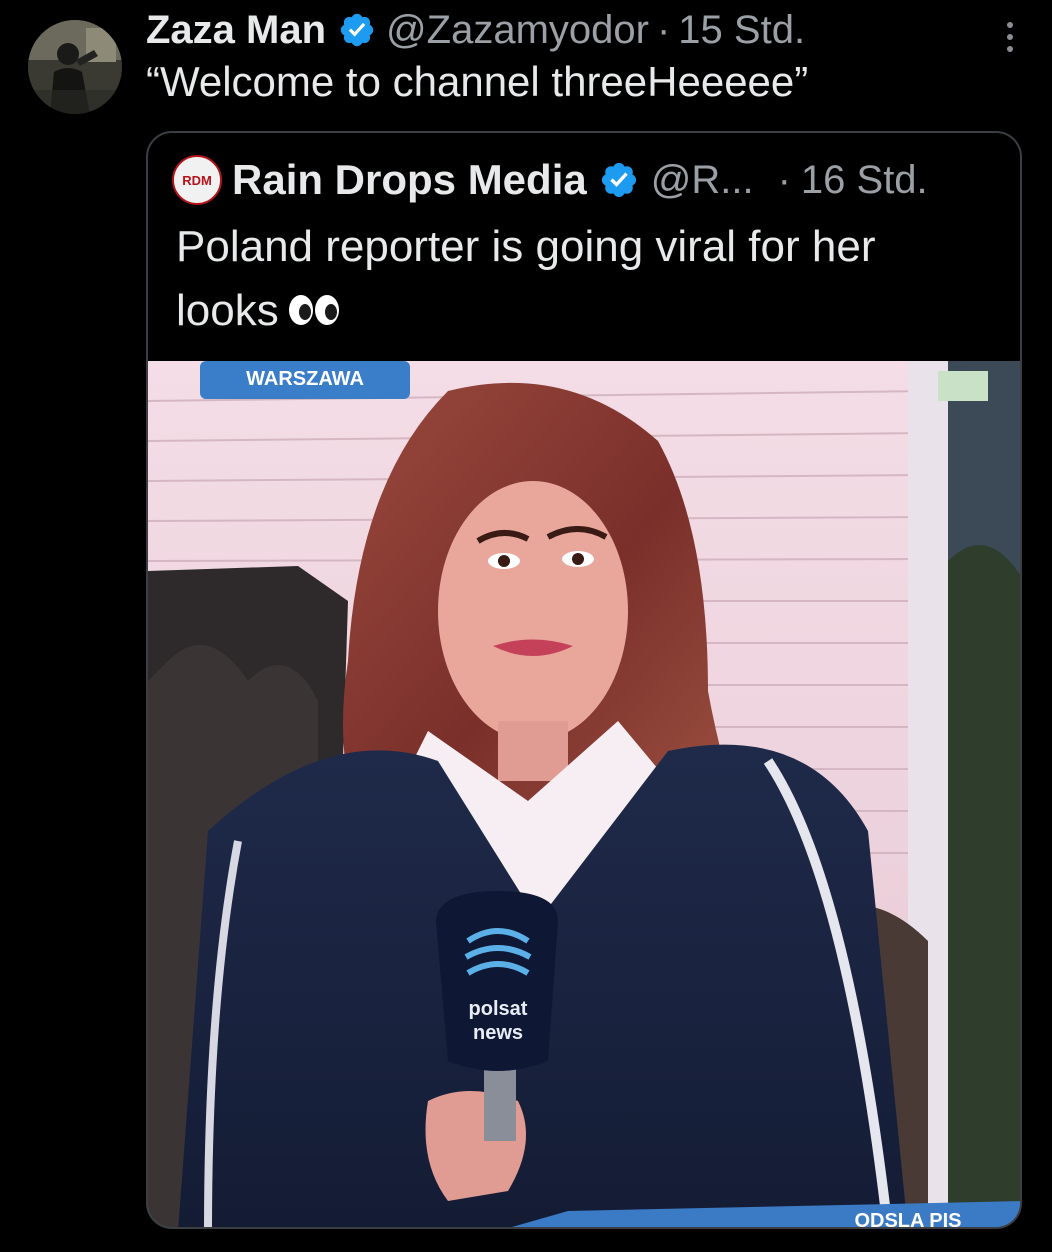  What do you see at coordinates (236, 30) in the screenshot?
I see `author-display-name: Zaza Man` at bounding box center [236, 30].